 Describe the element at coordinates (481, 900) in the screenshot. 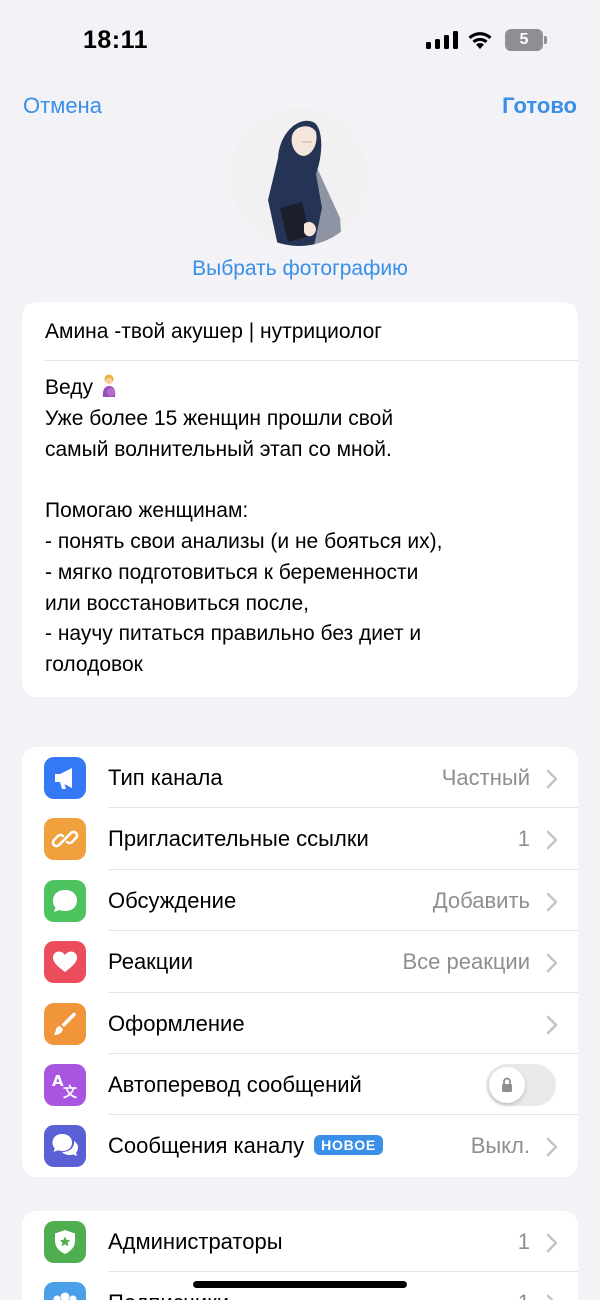

I see `settings-item-value: Добавить` at that location.